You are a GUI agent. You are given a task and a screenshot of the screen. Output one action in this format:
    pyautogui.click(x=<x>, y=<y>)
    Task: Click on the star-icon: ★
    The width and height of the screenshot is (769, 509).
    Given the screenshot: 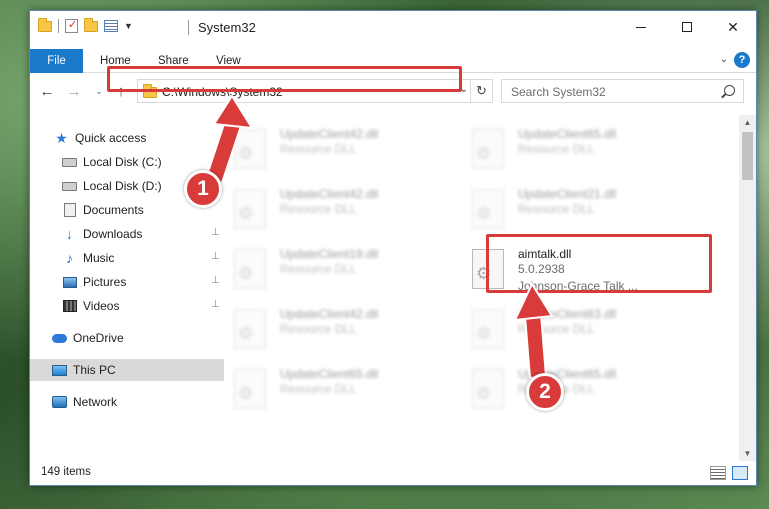 What is the action you would take?
    pyautogui.click(x=61, y=137)
    